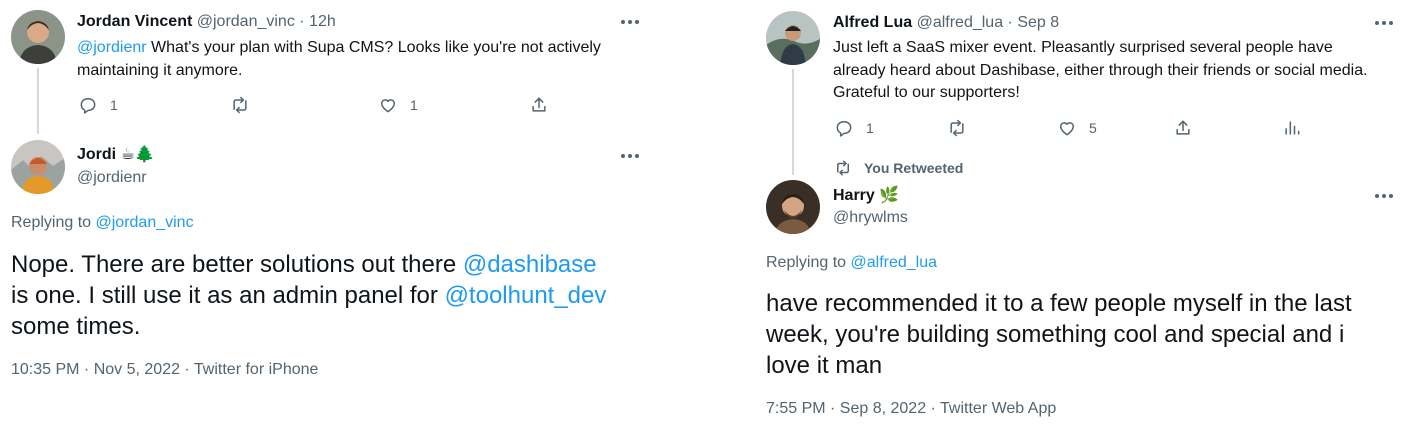 Image resolution: width=1406 pixels, height=434 pixels. Describe the element at coordinates (160, 70) in the screenshot. I see `tweet-text-line: maintaining it anymore.` at that location.